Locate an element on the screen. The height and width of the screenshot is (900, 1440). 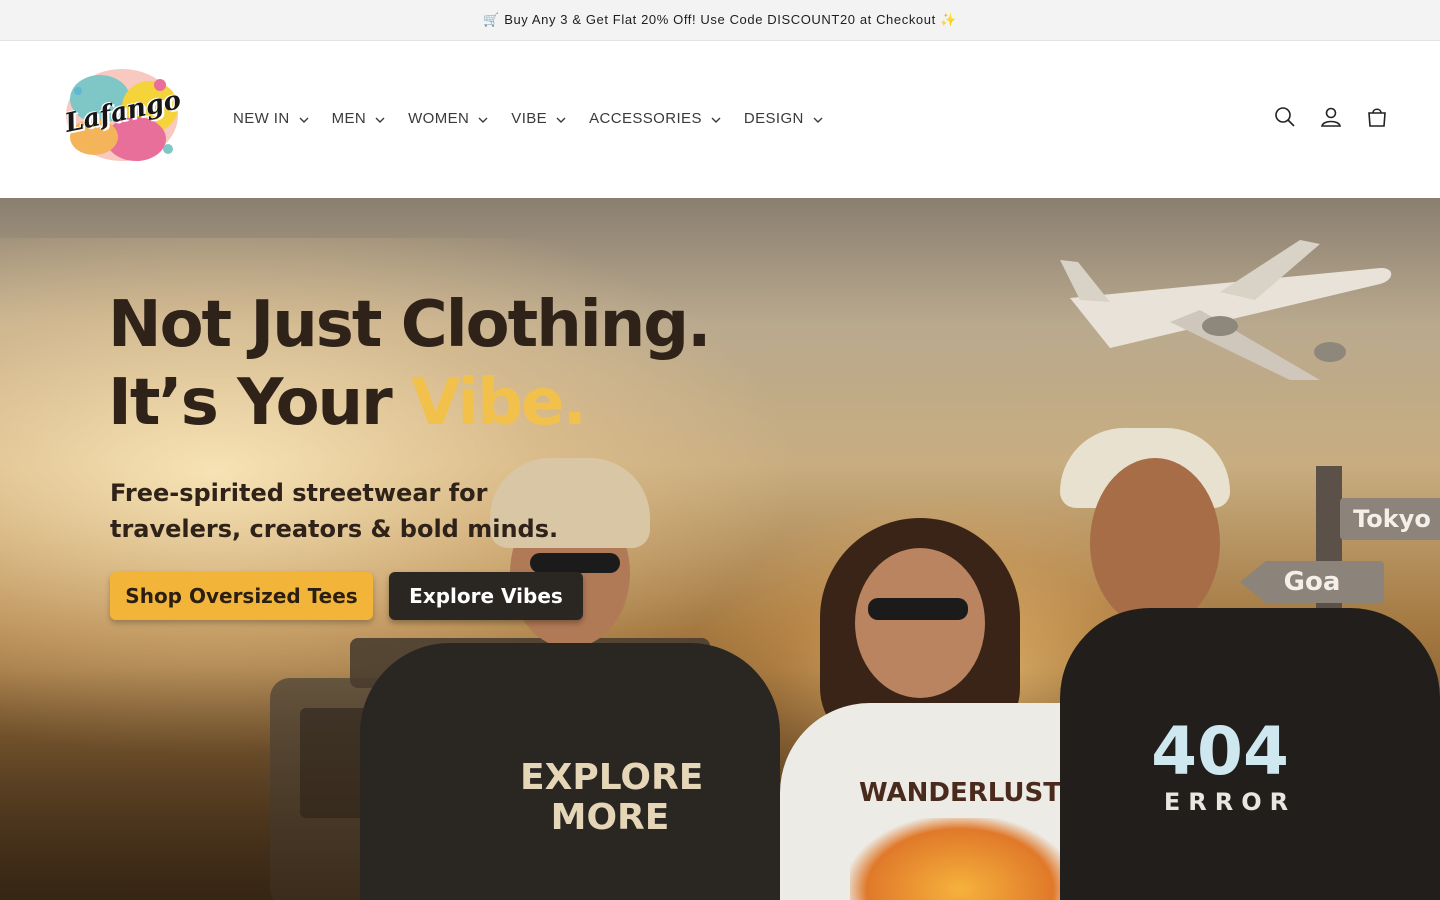
nav-design: DESIGN is located at coordinates (784, 118).